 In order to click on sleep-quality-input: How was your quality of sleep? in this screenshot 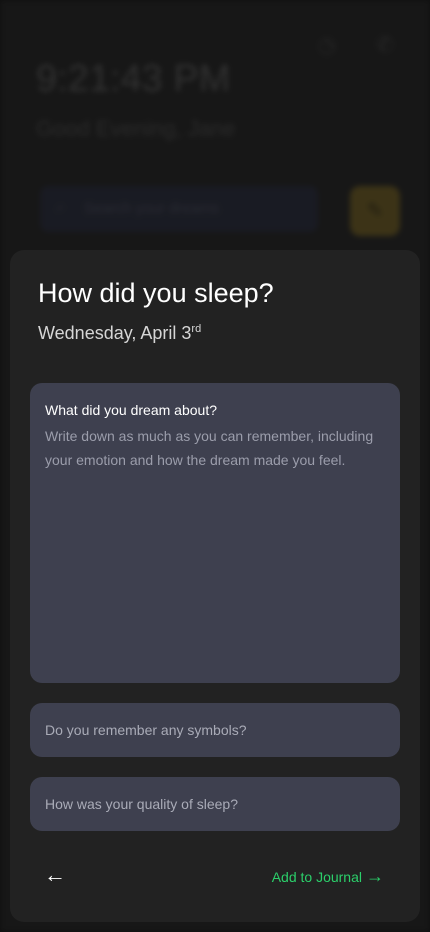, I will do `click(215, 804)`.